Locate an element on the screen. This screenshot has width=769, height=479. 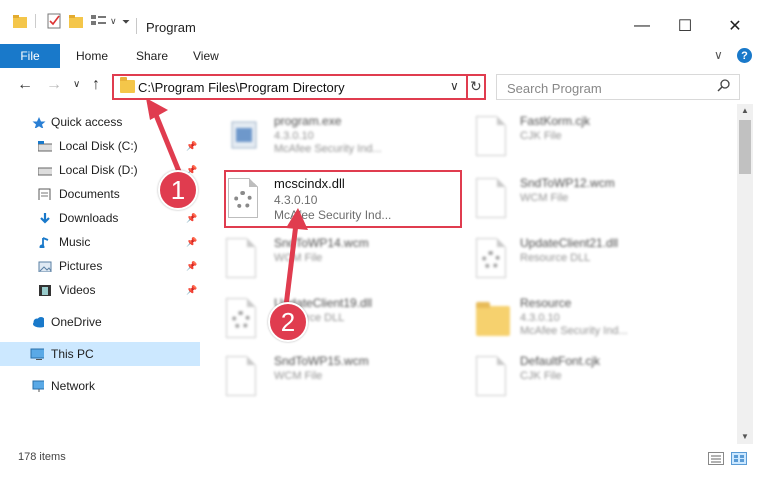
refresh-button: ↻ is located at coordinates (476, 86).